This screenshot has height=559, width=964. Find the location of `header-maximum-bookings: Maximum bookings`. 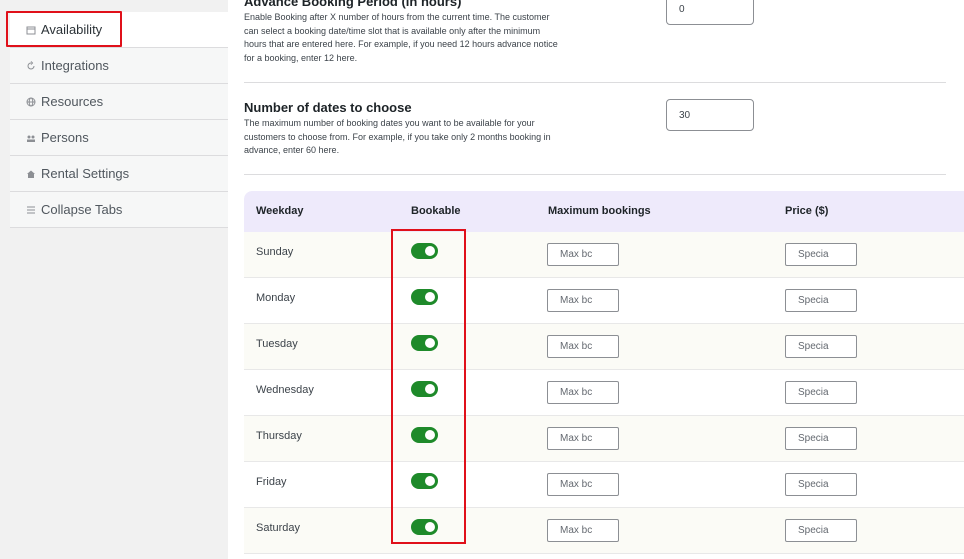

header-maximum-bookings: Maximum bookings is located at coordinates (599, 211).